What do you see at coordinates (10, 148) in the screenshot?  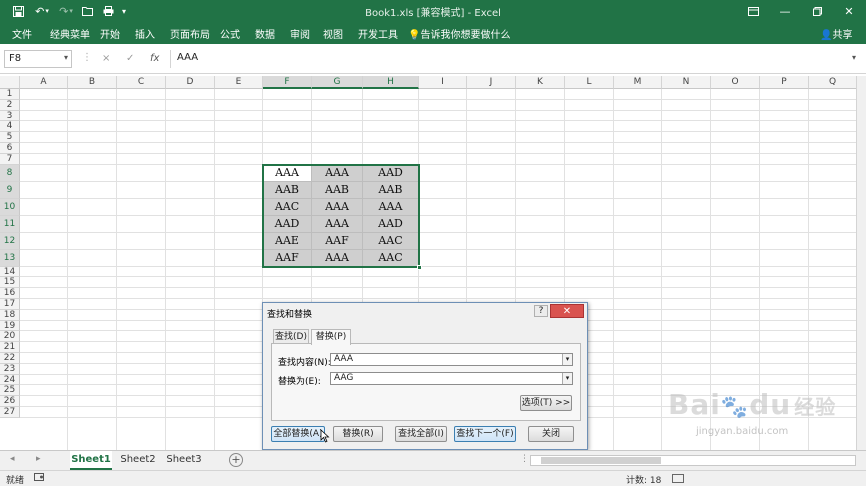 I see `row-header-6: 6` at bounding box center [10, 148].